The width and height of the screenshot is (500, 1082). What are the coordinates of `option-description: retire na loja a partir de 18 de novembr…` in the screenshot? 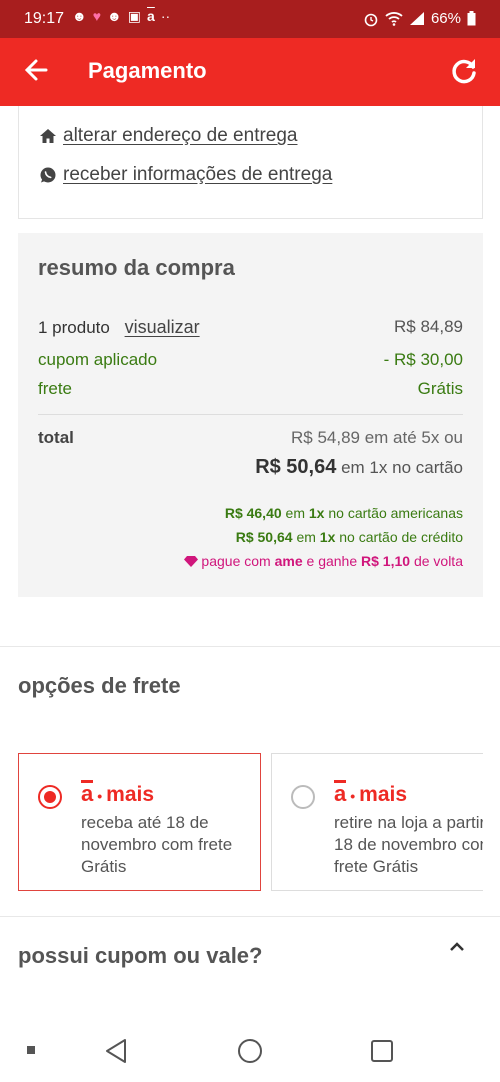 It's located at (408, 844).